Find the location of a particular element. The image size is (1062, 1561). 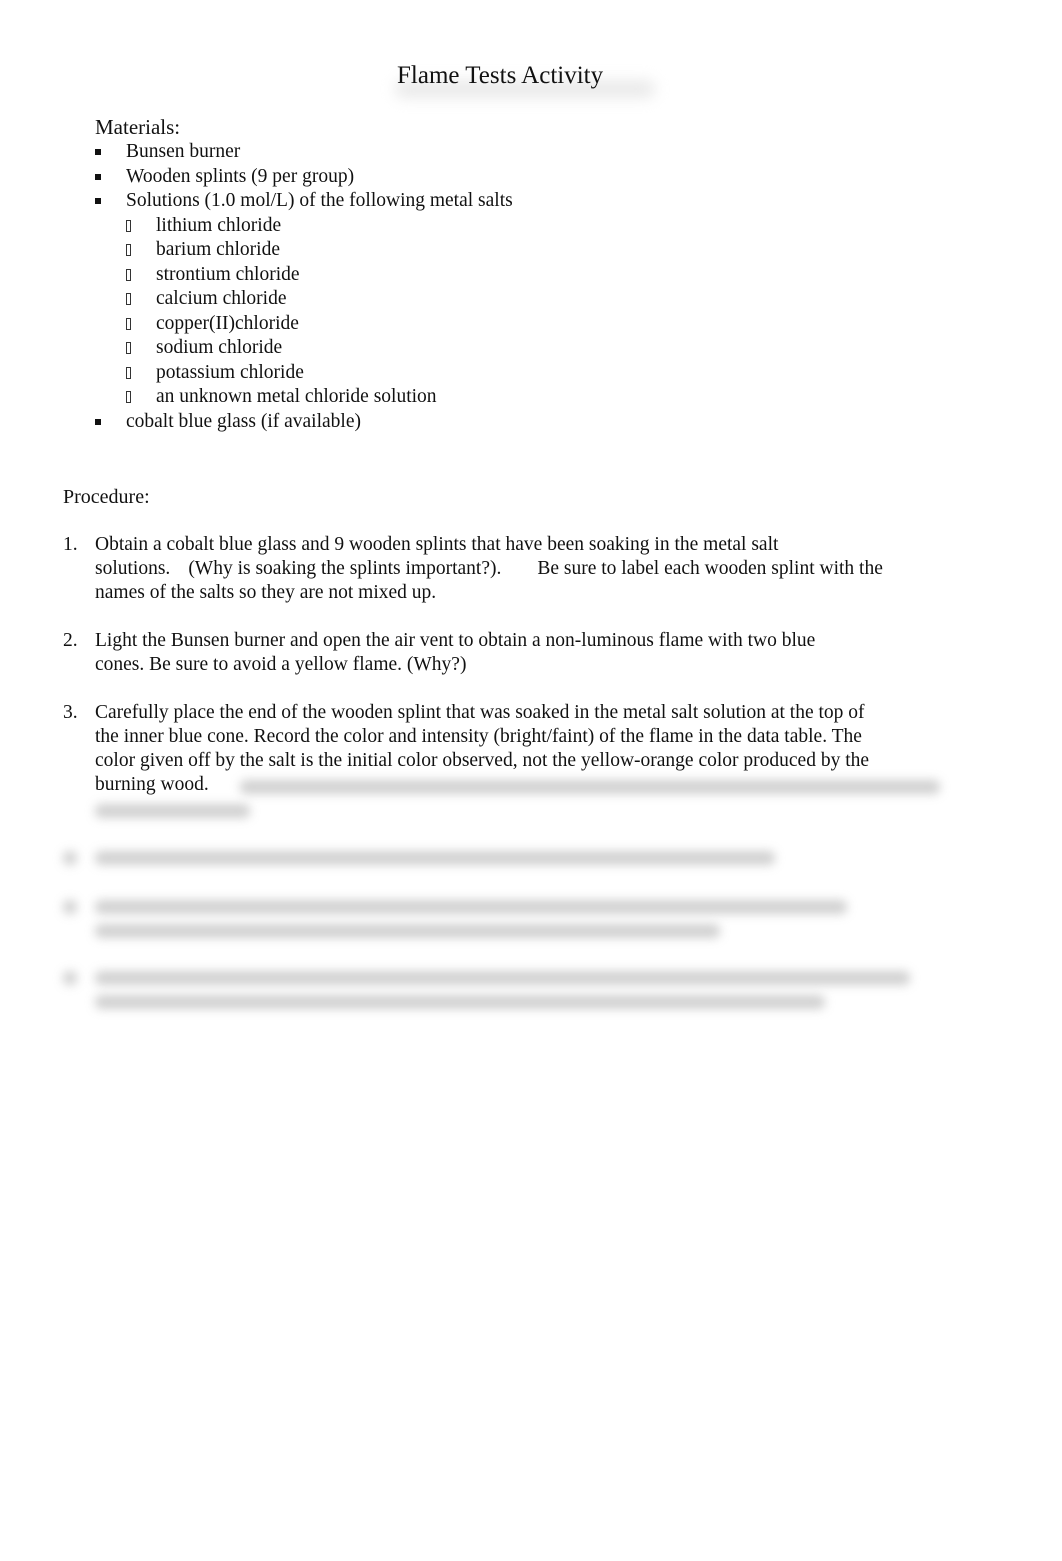

step-number: 3. is located at coordinates (70, 712).